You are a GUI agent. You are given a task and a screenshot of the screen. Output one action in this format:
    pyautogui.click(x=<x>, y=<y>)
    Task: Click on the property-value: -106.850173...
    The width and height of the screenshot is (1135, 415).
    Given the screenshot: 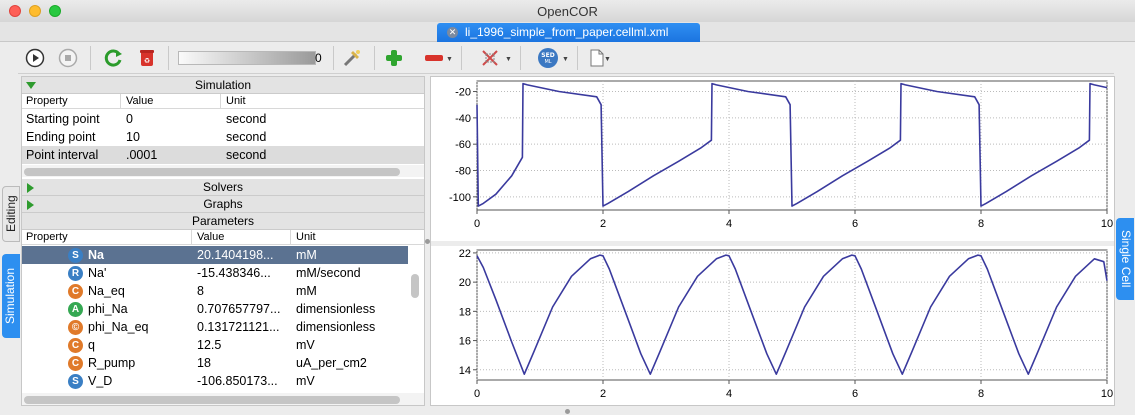 What is the action you would take?
    pyautogui.click(x=237, y=381)
    